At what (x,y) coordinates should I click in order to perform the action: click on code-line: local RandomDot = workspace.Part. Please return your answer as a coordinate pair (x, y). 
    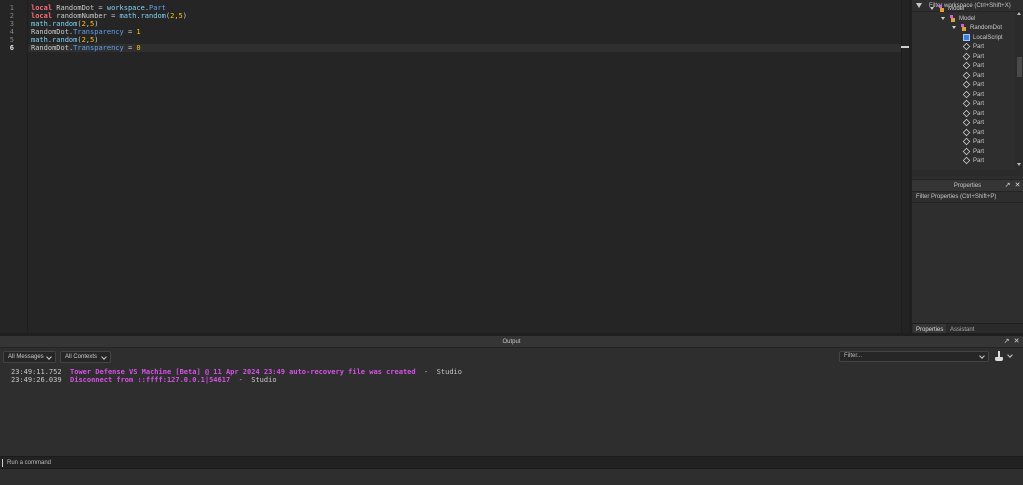
    Looking at the image, I should click on (466, 8).